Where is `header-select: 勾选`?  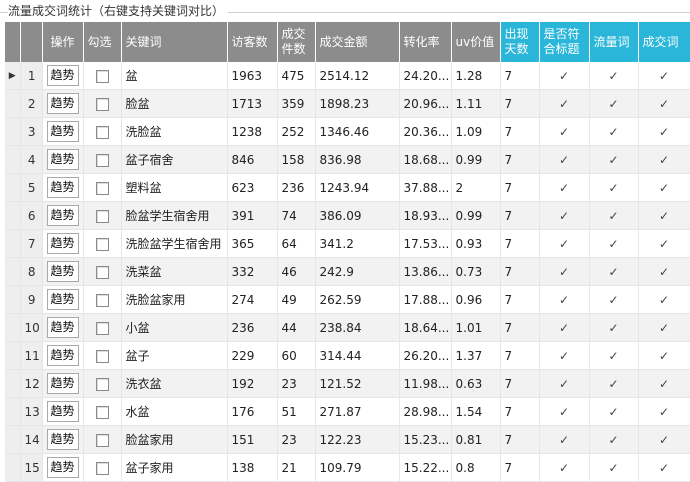 header-select: 勾选 is located at coordinates (102, 42).